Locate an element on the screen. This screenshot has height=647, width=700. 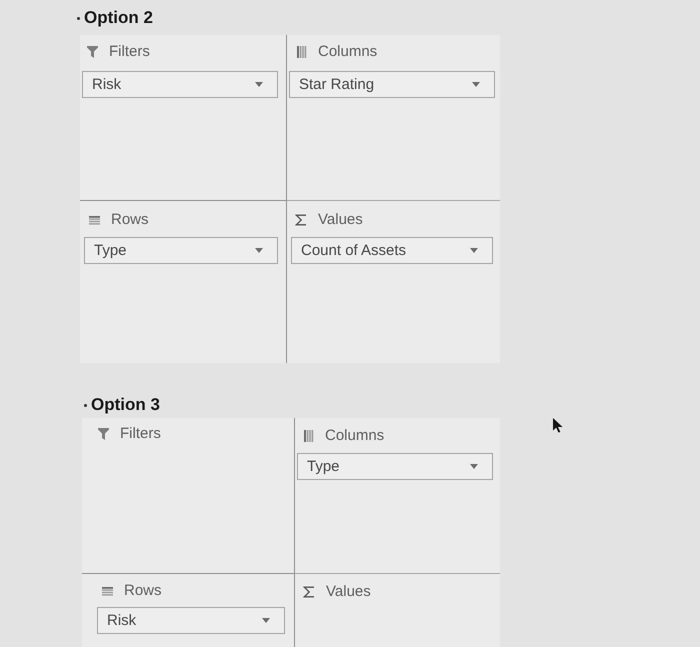
option-title: Option 3 is located at coordinates (125, 405).